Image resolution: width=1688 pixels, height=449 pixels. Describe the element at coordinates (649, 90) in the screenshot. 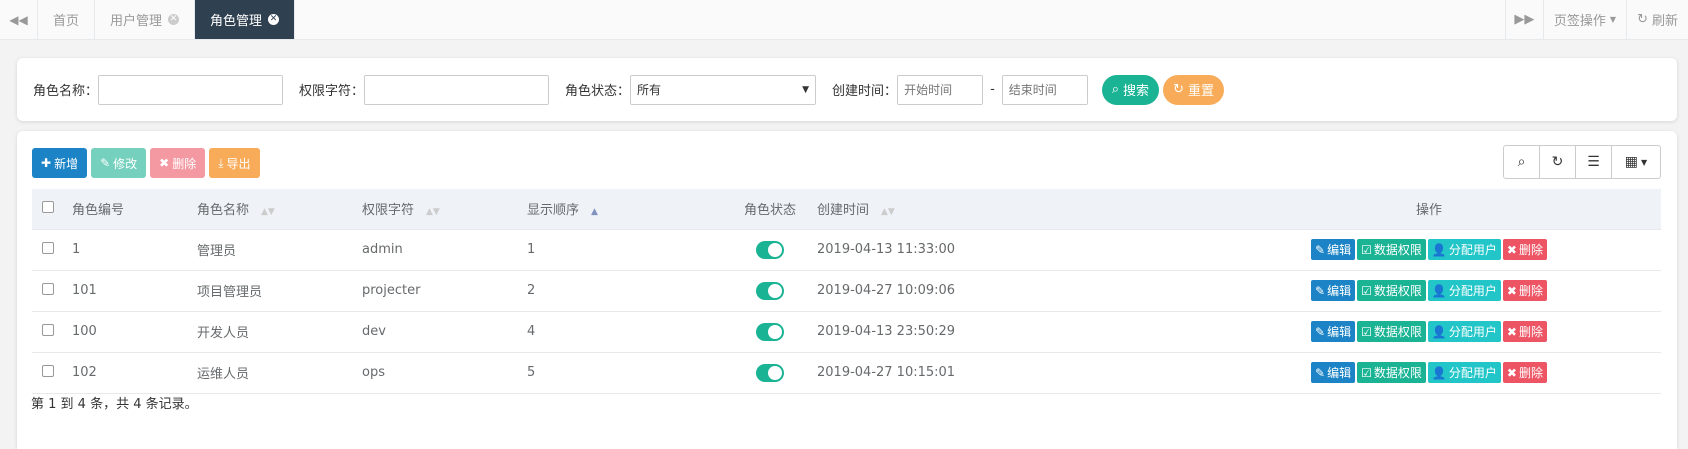

I see `status-selected-value: 所有` at that location.